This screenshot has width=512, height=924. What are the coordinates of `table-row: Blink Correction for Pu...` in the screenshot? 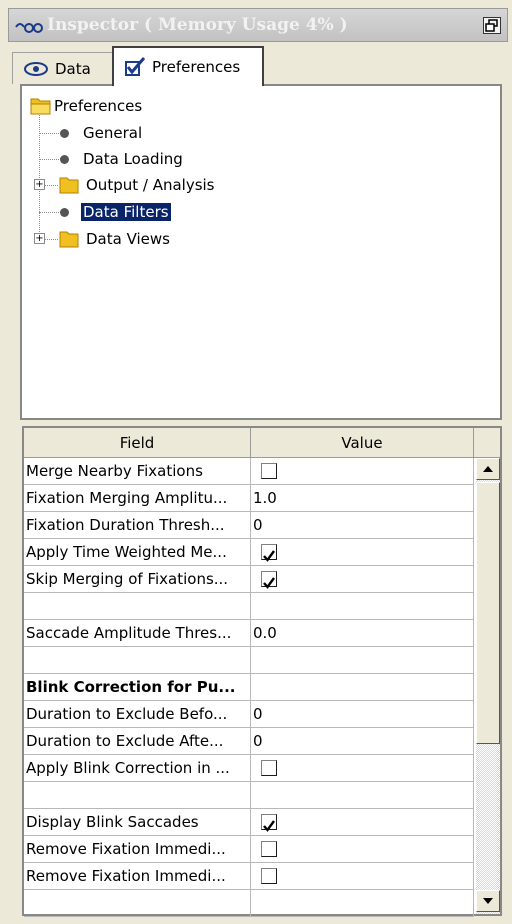 It's located at (249, 687).